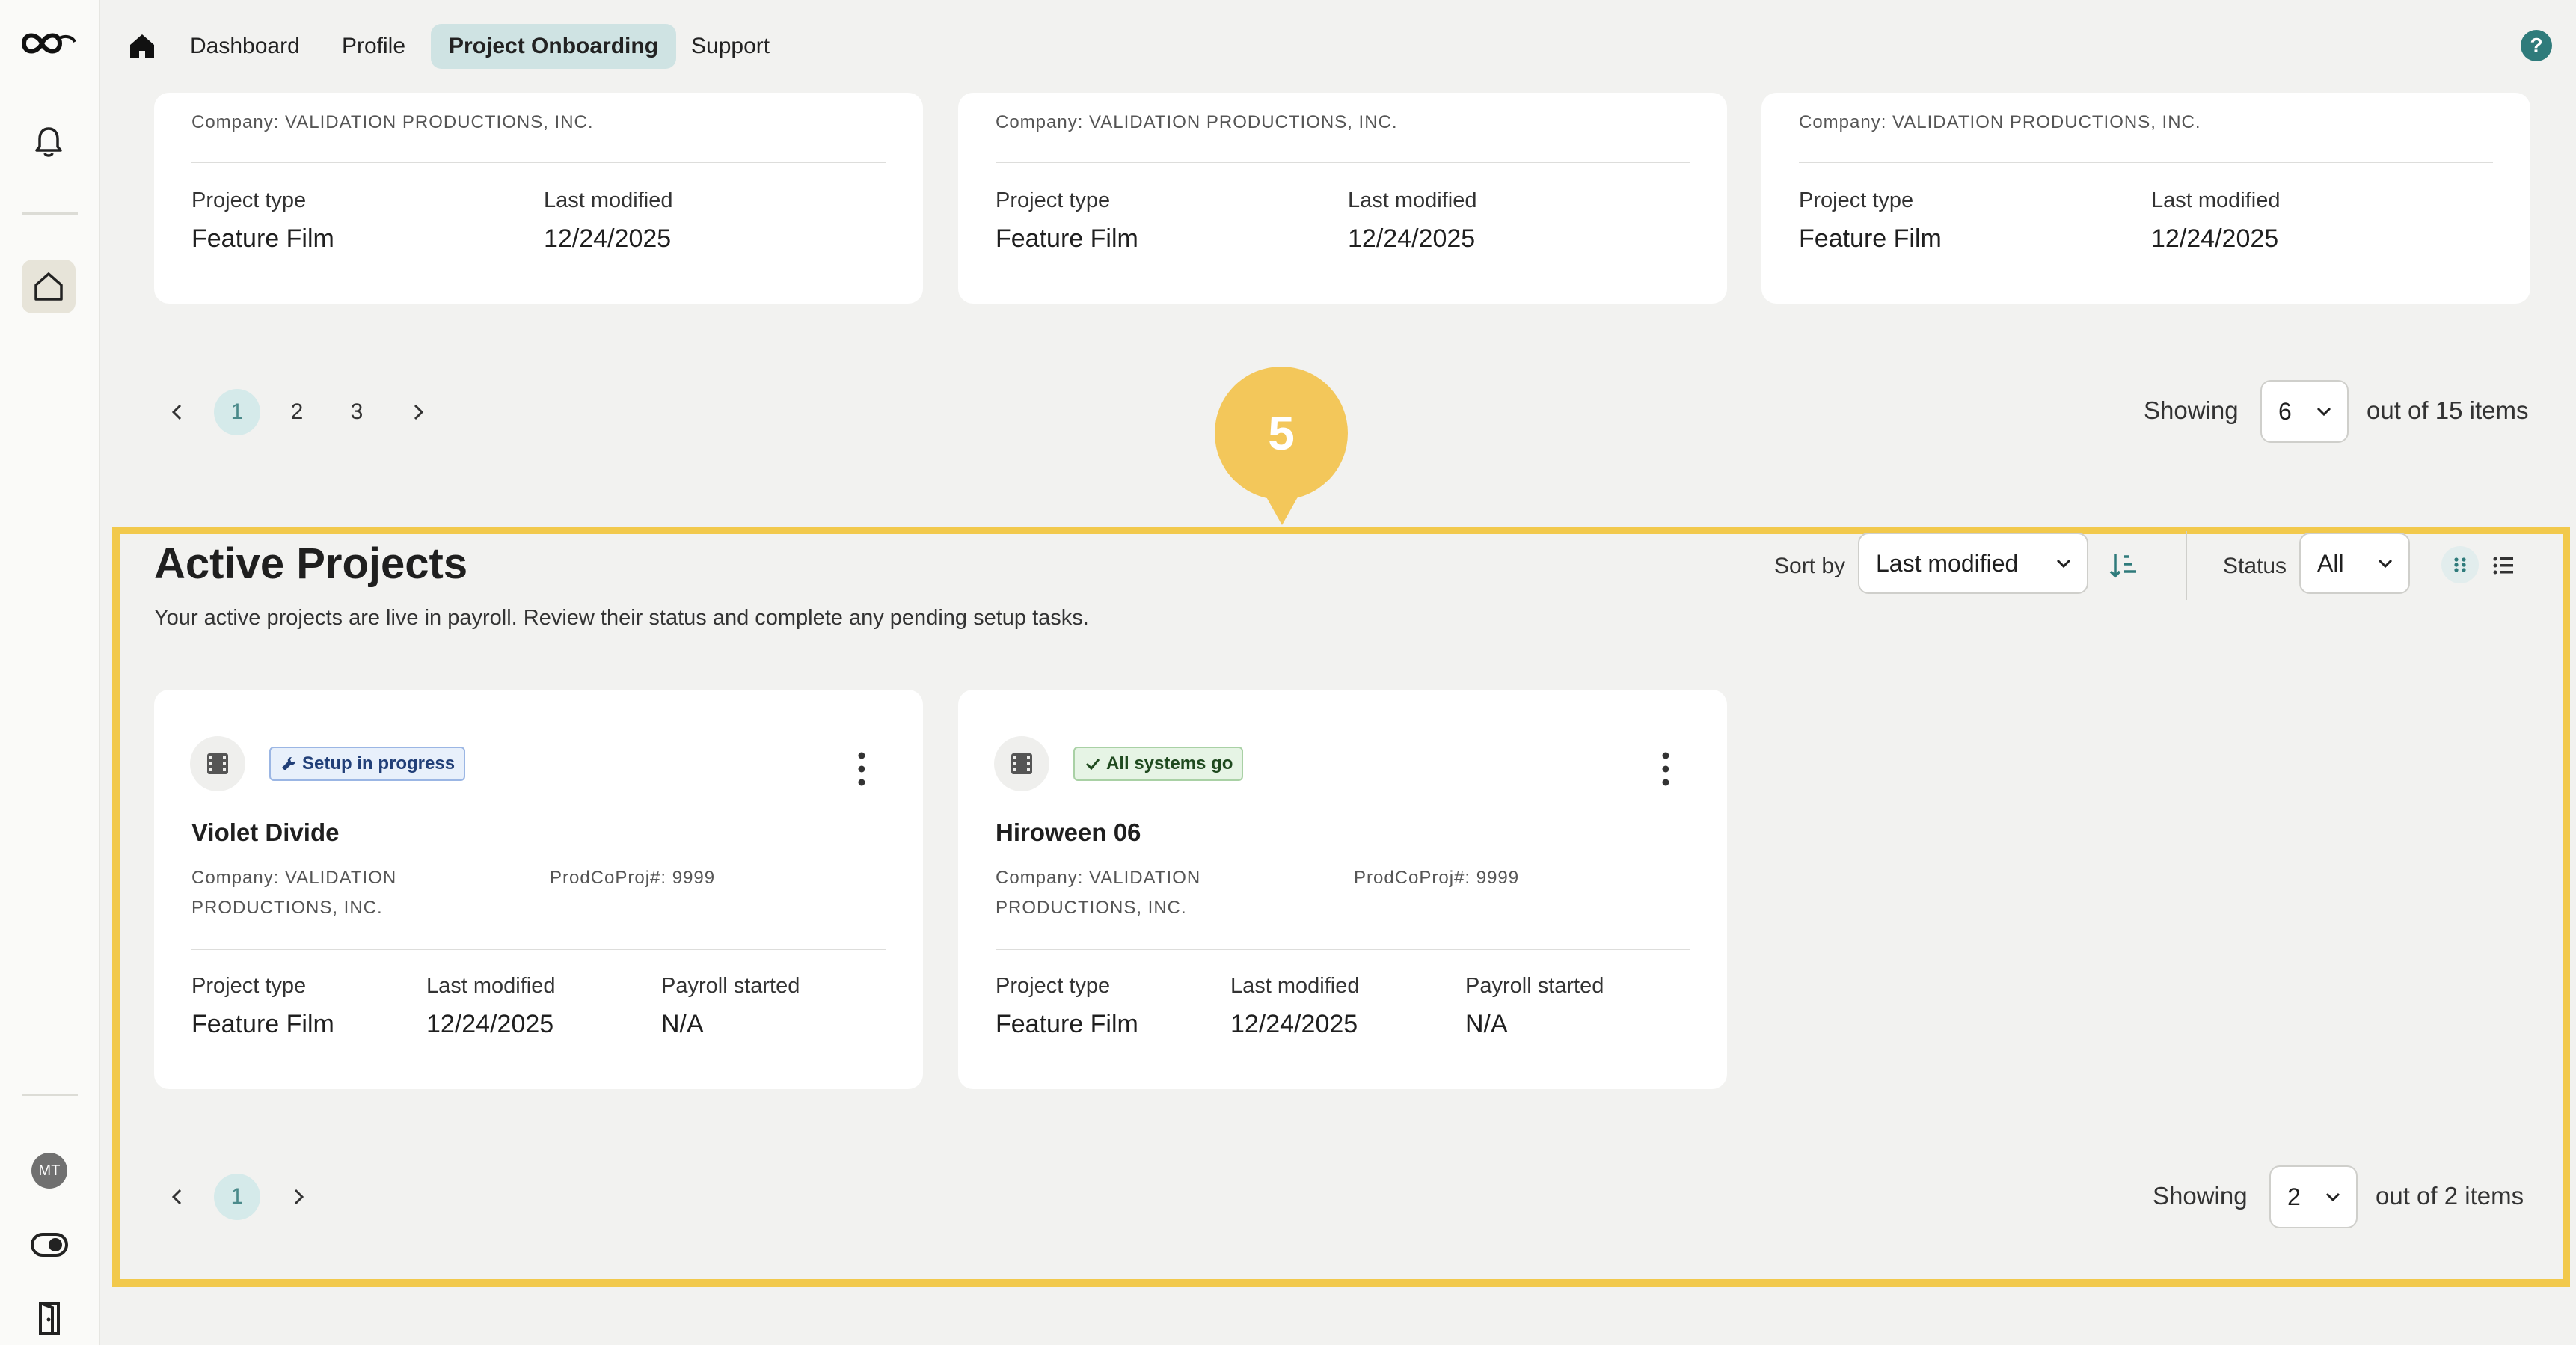 This screenshot has width=2576, height=1345. I want to click on status-badge: All systems go, so click(1158, 764).